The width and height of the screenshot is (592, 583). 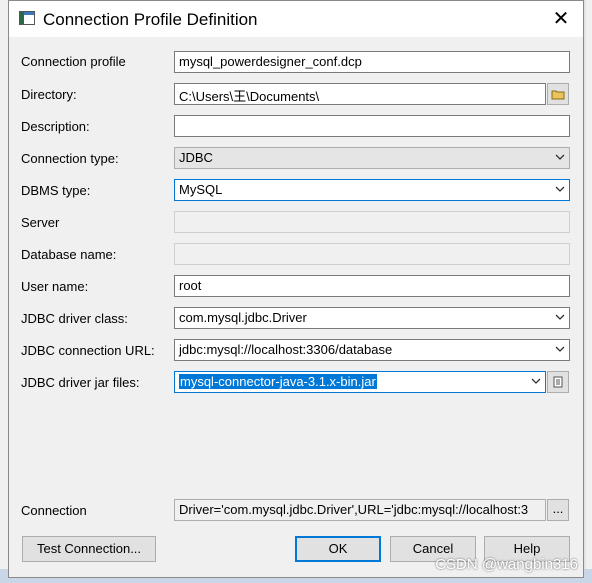 I want to click on server-label: Server, so click(x=40, y=222).